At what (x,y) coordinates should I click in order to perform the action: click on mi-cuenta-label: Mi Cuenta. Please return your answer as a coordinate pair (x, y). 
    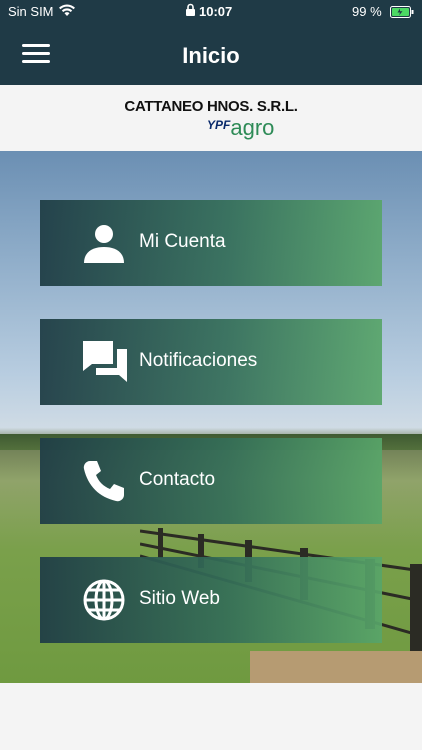
    Looking at the image, I should click on (182, 241).